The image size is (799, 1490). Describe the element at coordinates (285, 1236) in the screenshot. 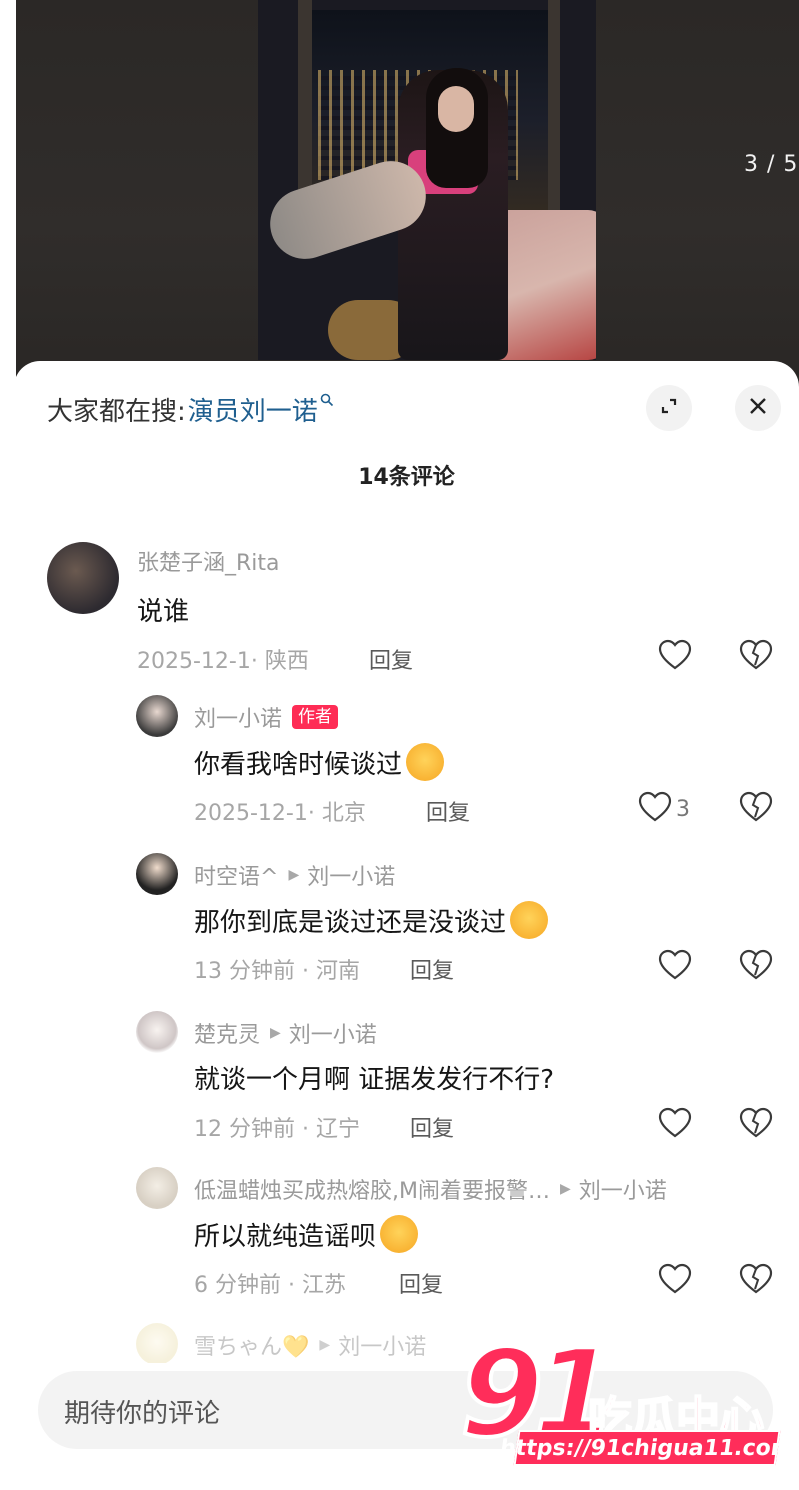

I see `comment-text-content: 所以就纯造谣呗` at that location.